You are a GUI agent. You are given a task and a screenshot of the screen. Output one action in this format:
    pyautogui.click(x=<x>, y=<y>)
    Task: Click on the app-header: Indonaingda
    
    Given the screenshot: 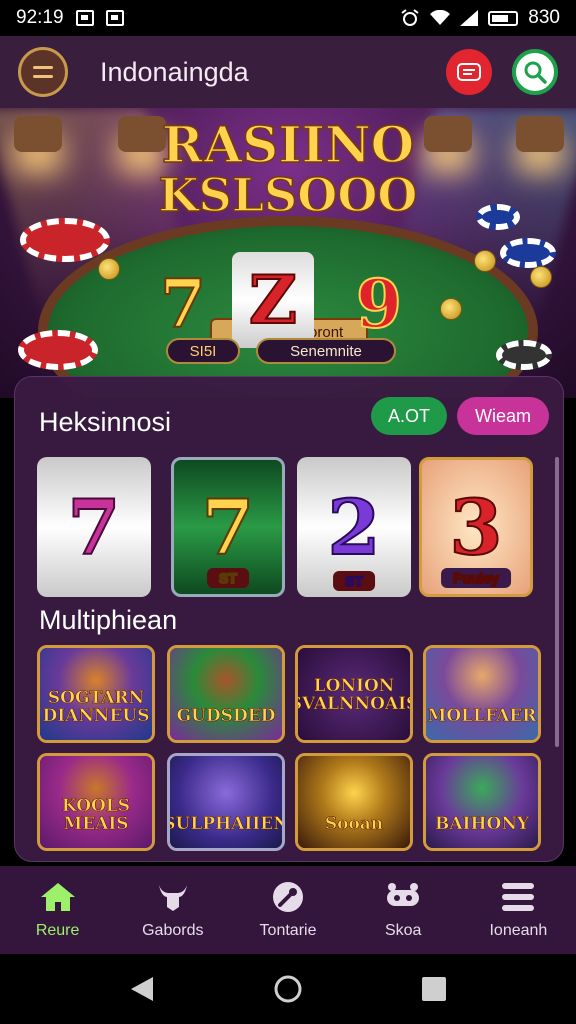 What is the action you would take?
    pyautogui.click(x=288, y=72)
    